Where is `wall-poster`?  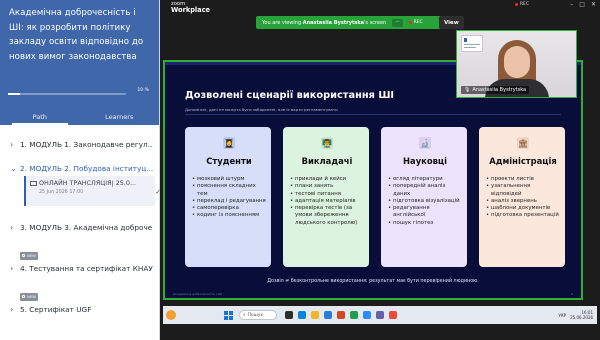 wall-poster is located at coordinates (472, 43).